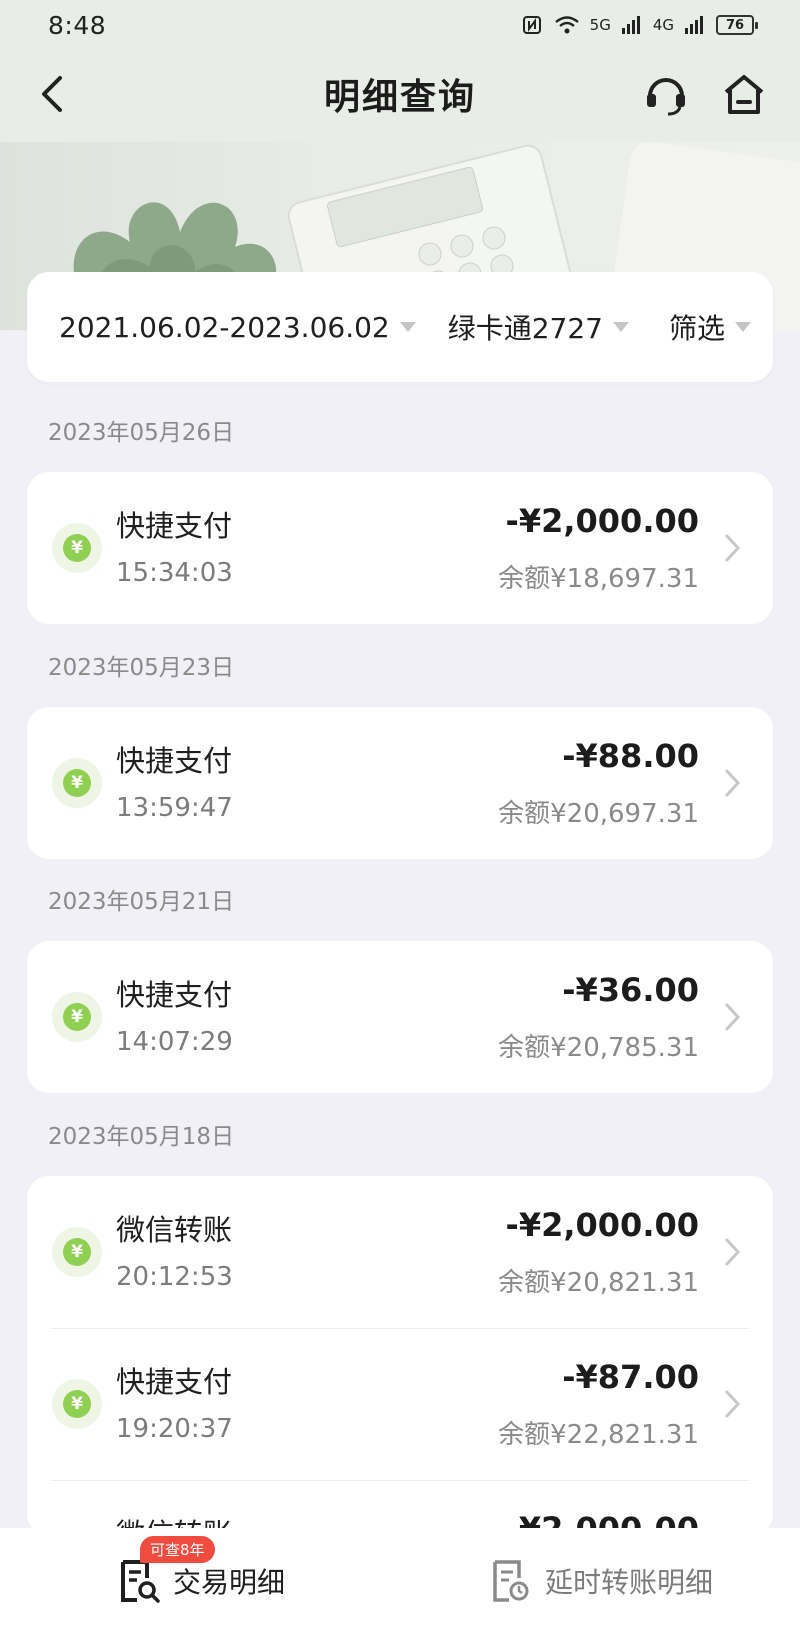 This screenshot has height=1633, width=800. What do you see at coordinates (228, 1582) in the screenshot?
I see `tab-label: 交易明细` at bounding box center [228, 1582].